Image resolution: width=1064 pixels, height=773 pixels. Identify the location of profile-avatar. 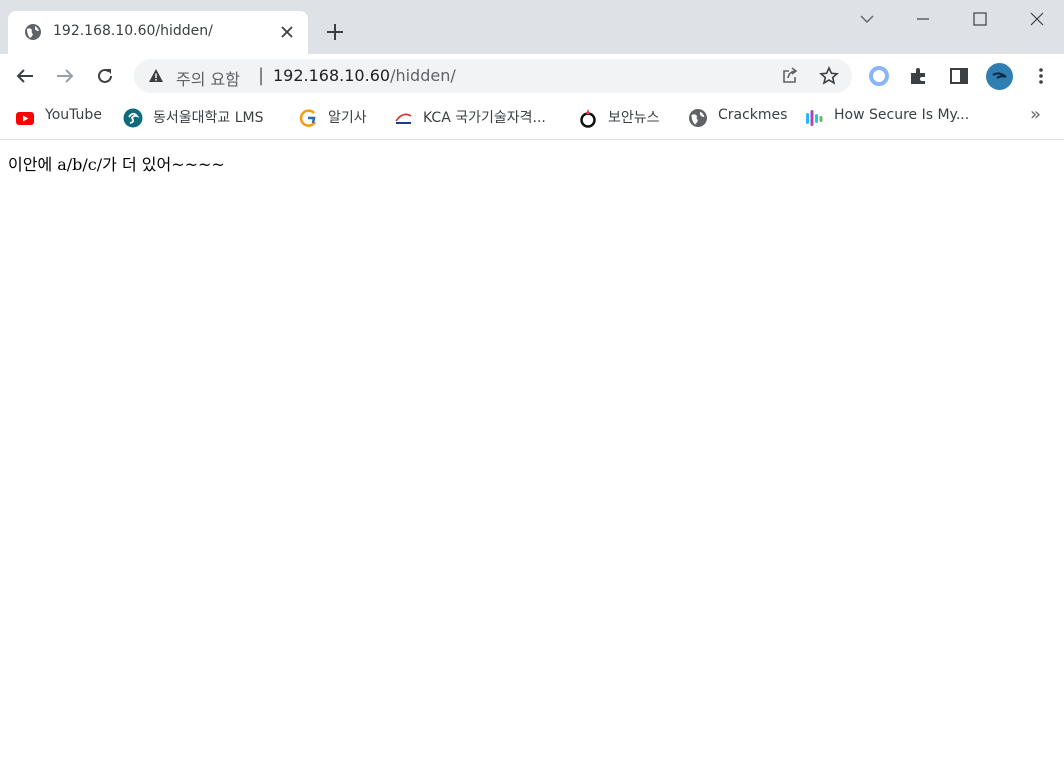
(999, 76).